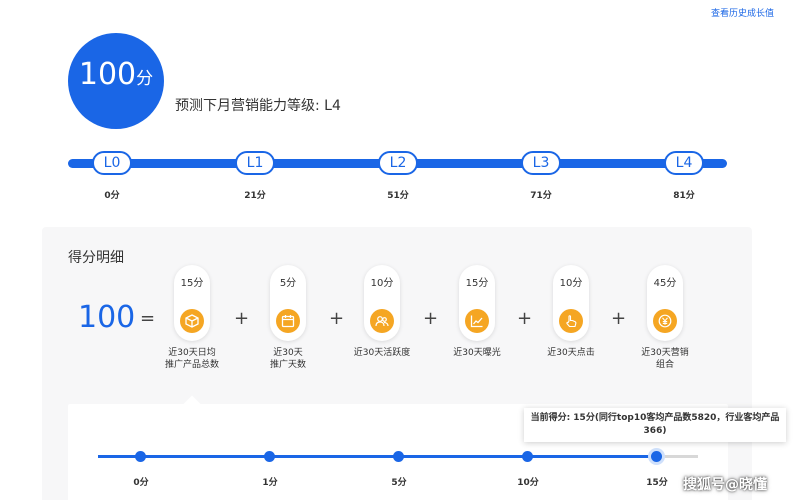 The height and width of the screenshot is (500, 794). I want to click on level-min-l3: 71分, so click(541, 194).